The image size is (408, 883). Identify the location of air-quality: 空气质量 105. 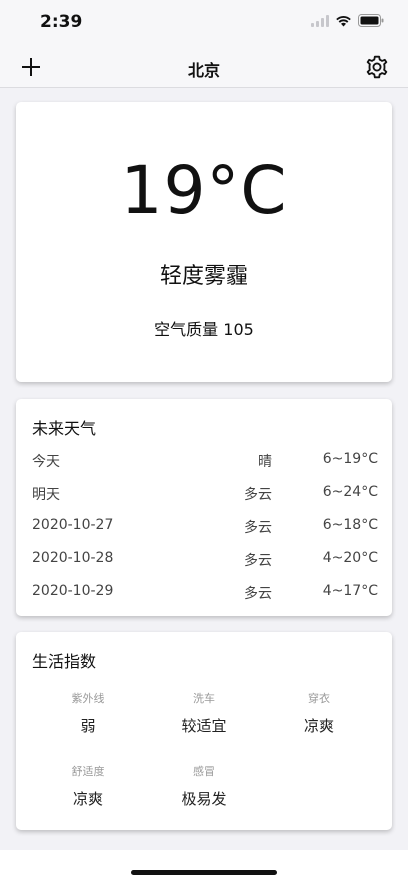
(204, 329).